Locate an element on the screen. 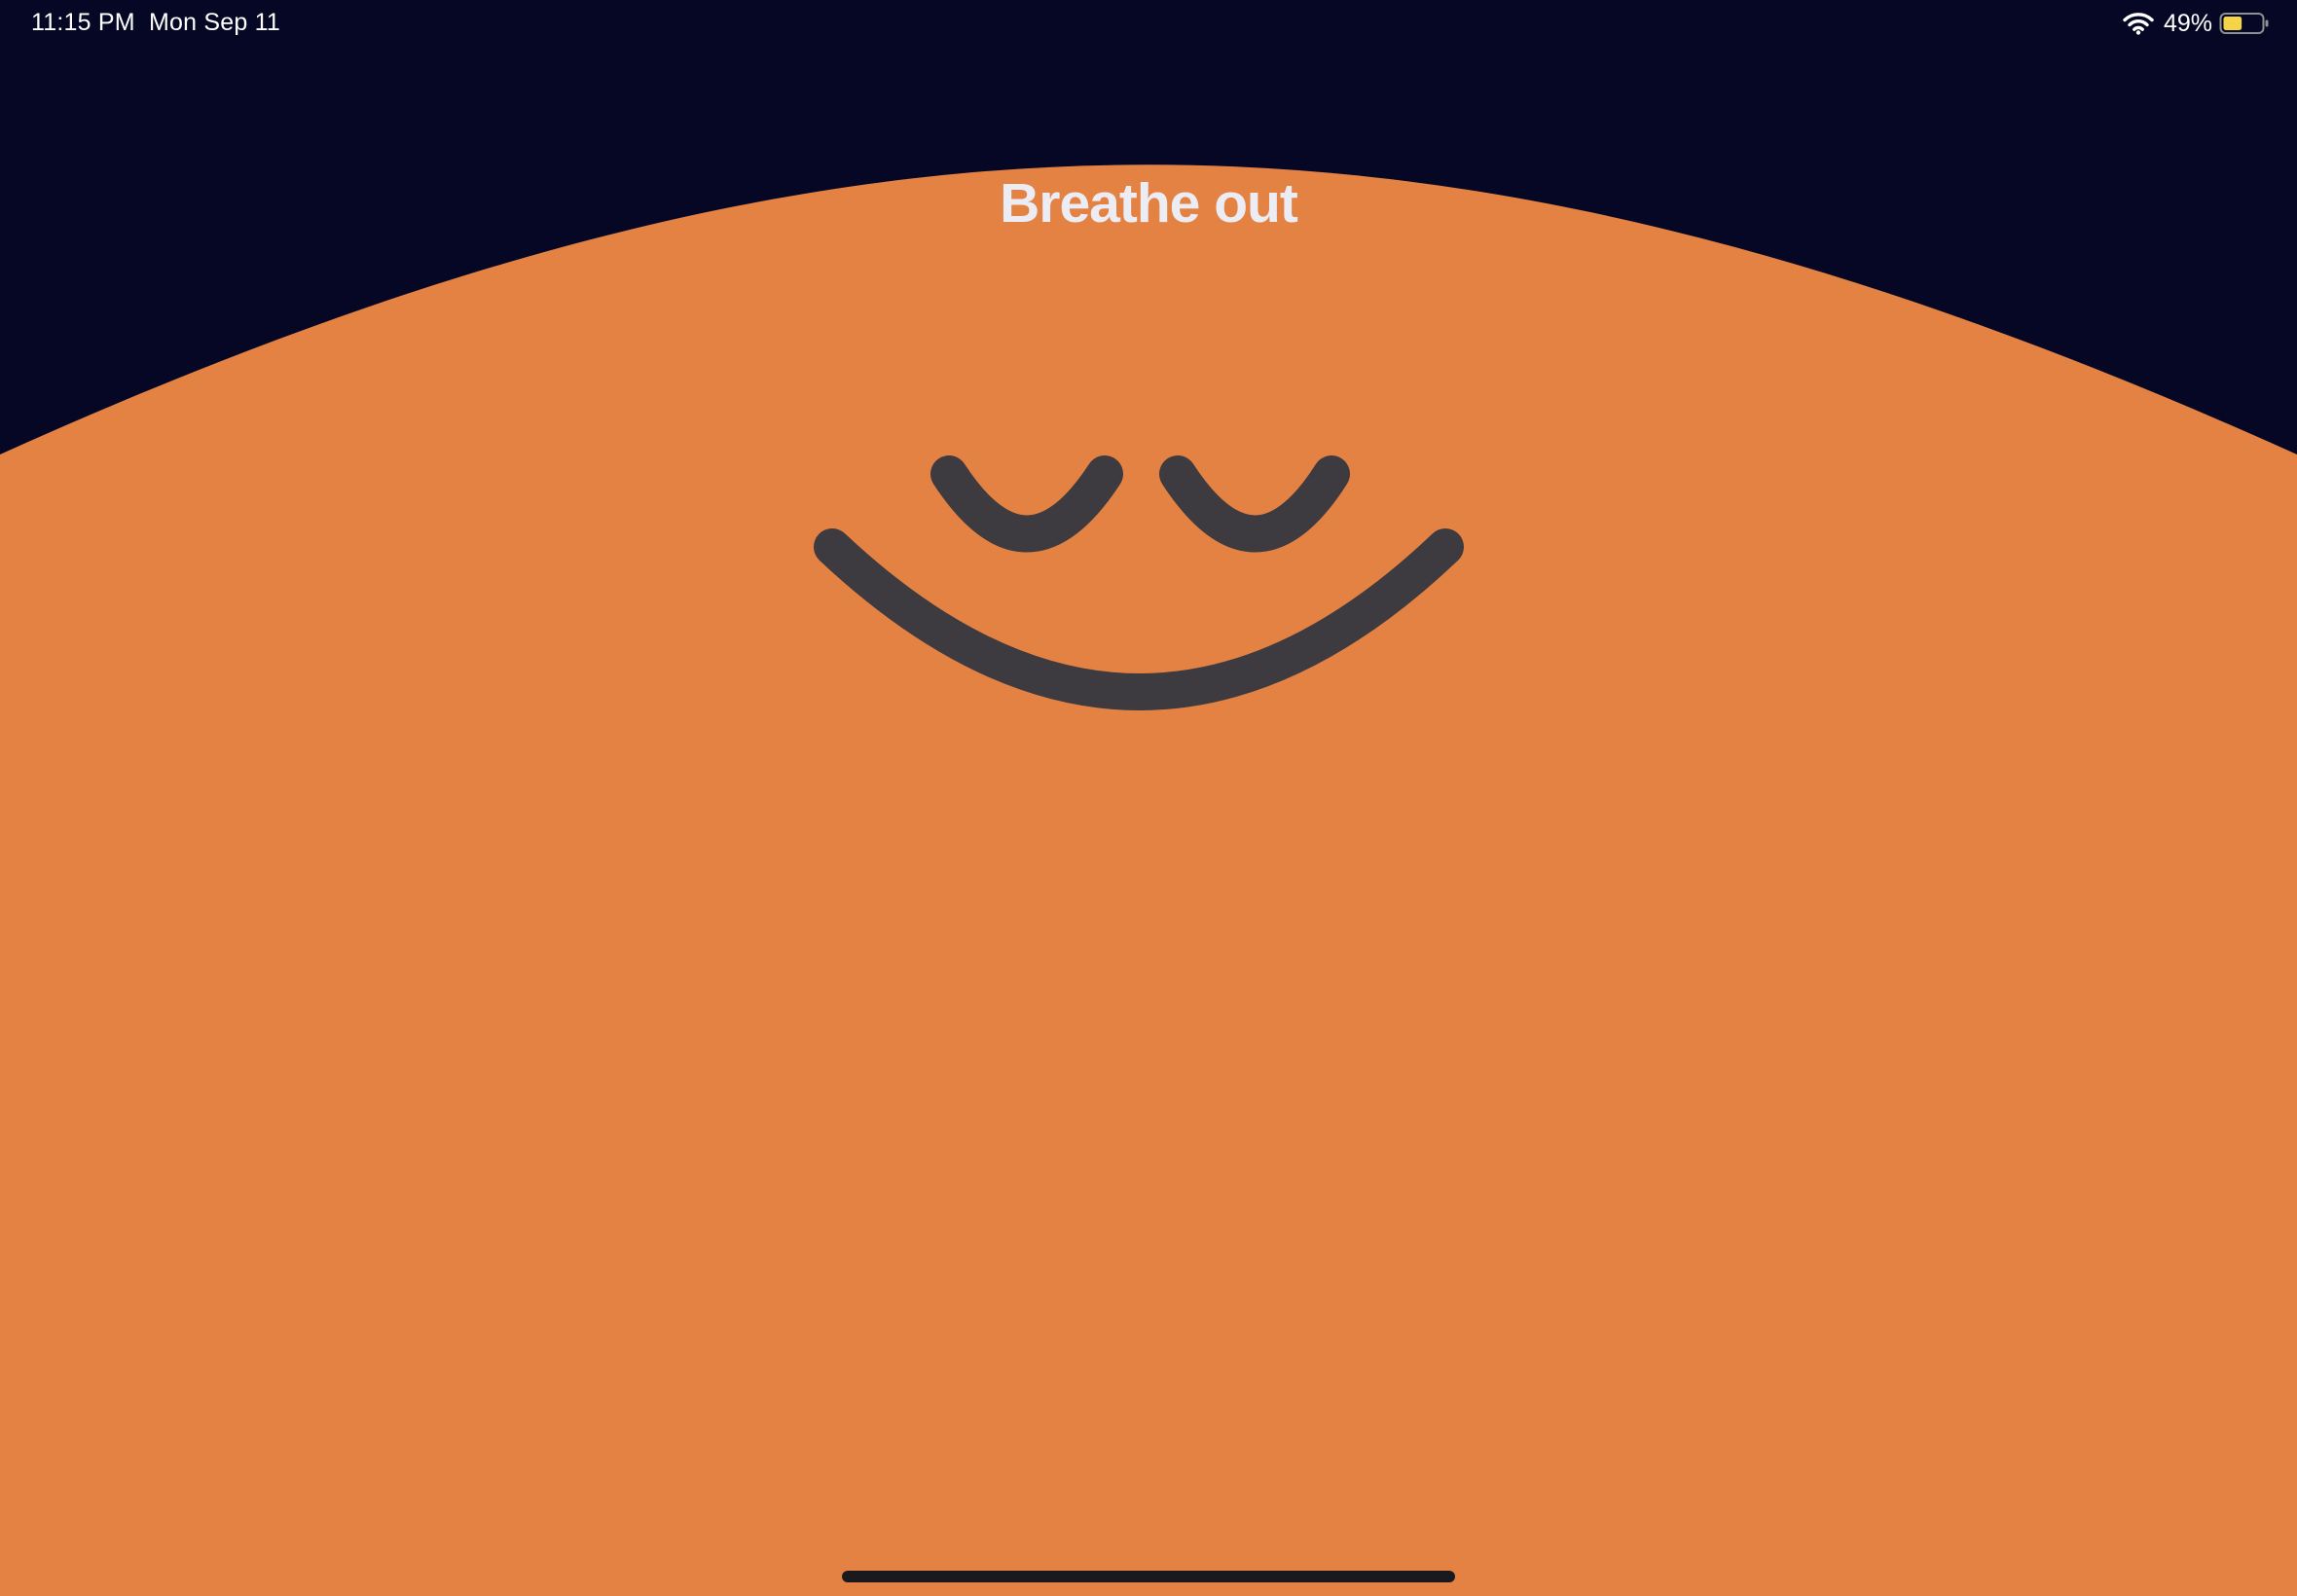  battery-fill is located at coordinates (2232, 23).